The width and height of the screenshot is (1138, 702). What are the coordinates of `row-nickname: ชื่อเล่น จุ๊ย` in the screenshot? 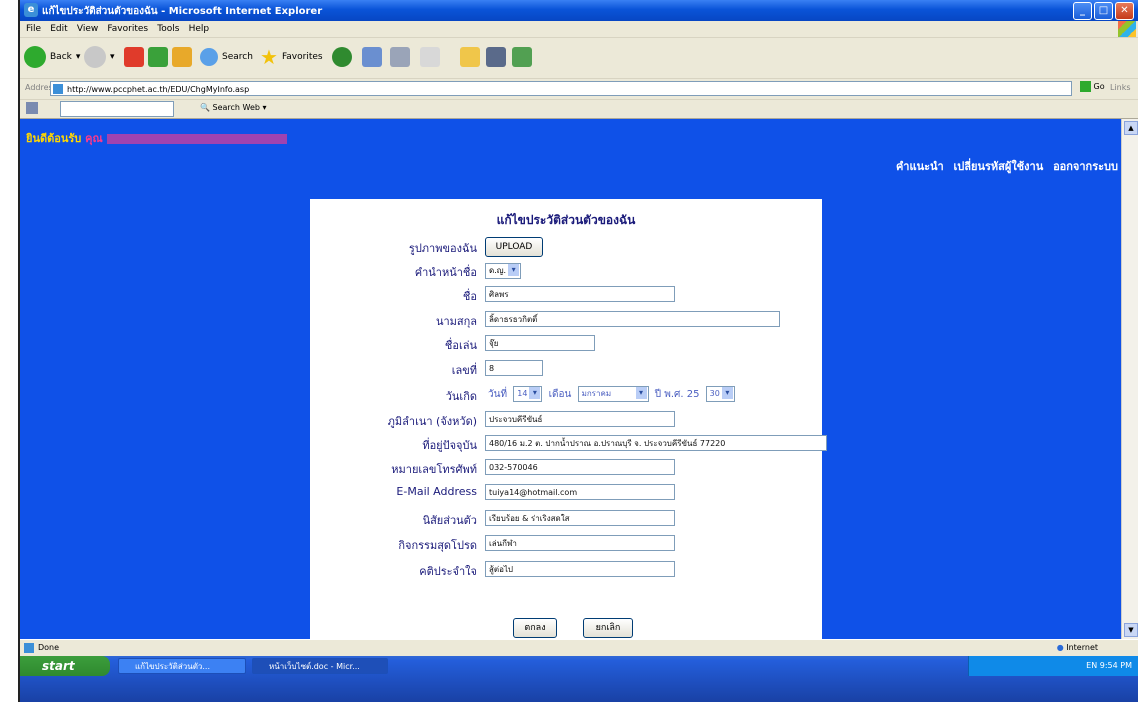 It's located at (566, 344).